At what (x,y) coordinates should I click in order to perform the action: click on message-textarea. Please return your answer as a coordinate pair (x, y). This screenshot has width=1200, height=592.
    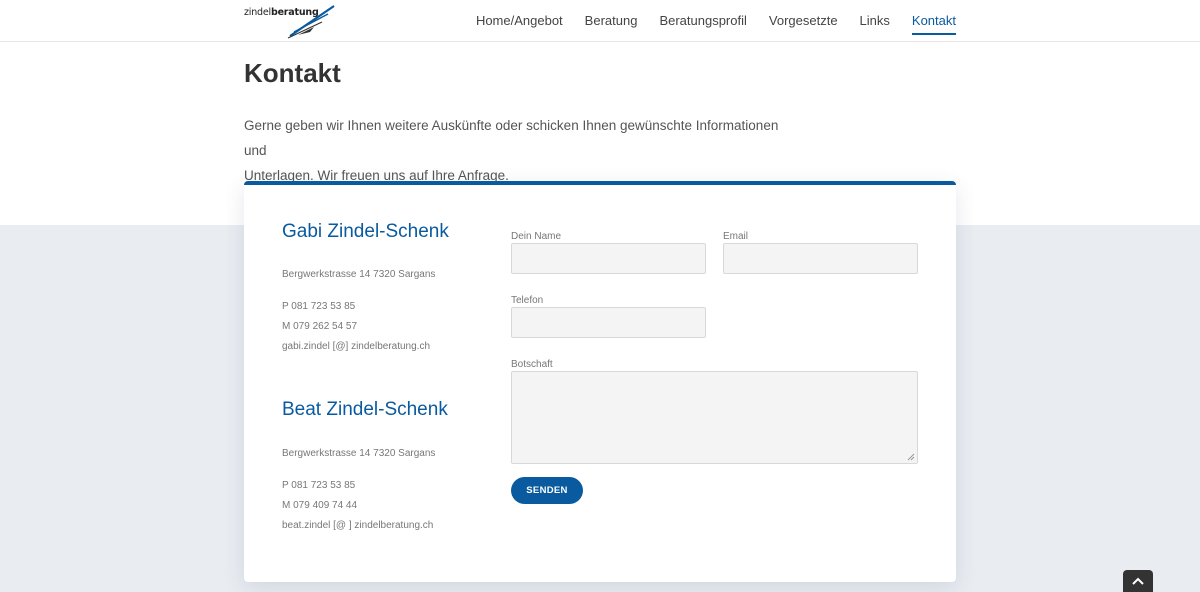
    Looking at the image, I should click on (714, 417).